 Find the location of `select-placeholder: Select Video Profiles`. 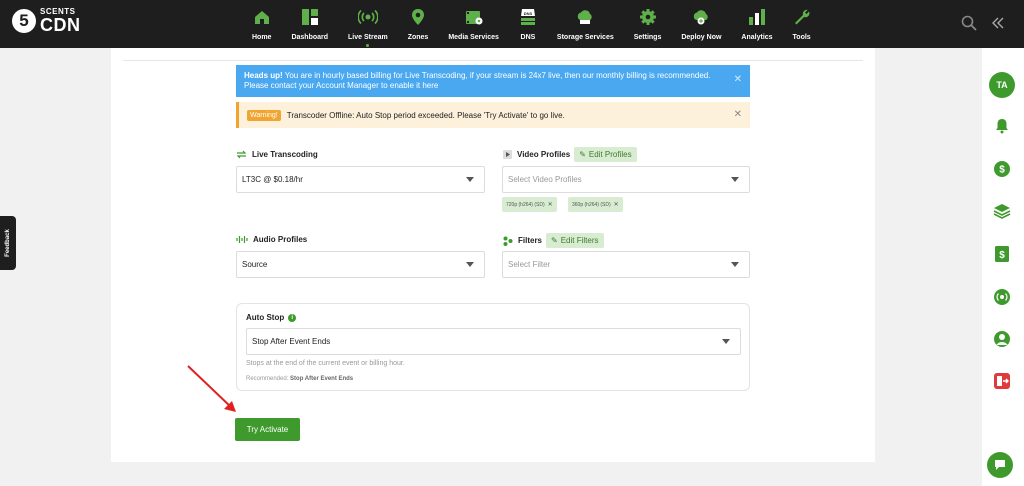

select-placeholder: Select Video Profiles is located at coordinates (545, 179).